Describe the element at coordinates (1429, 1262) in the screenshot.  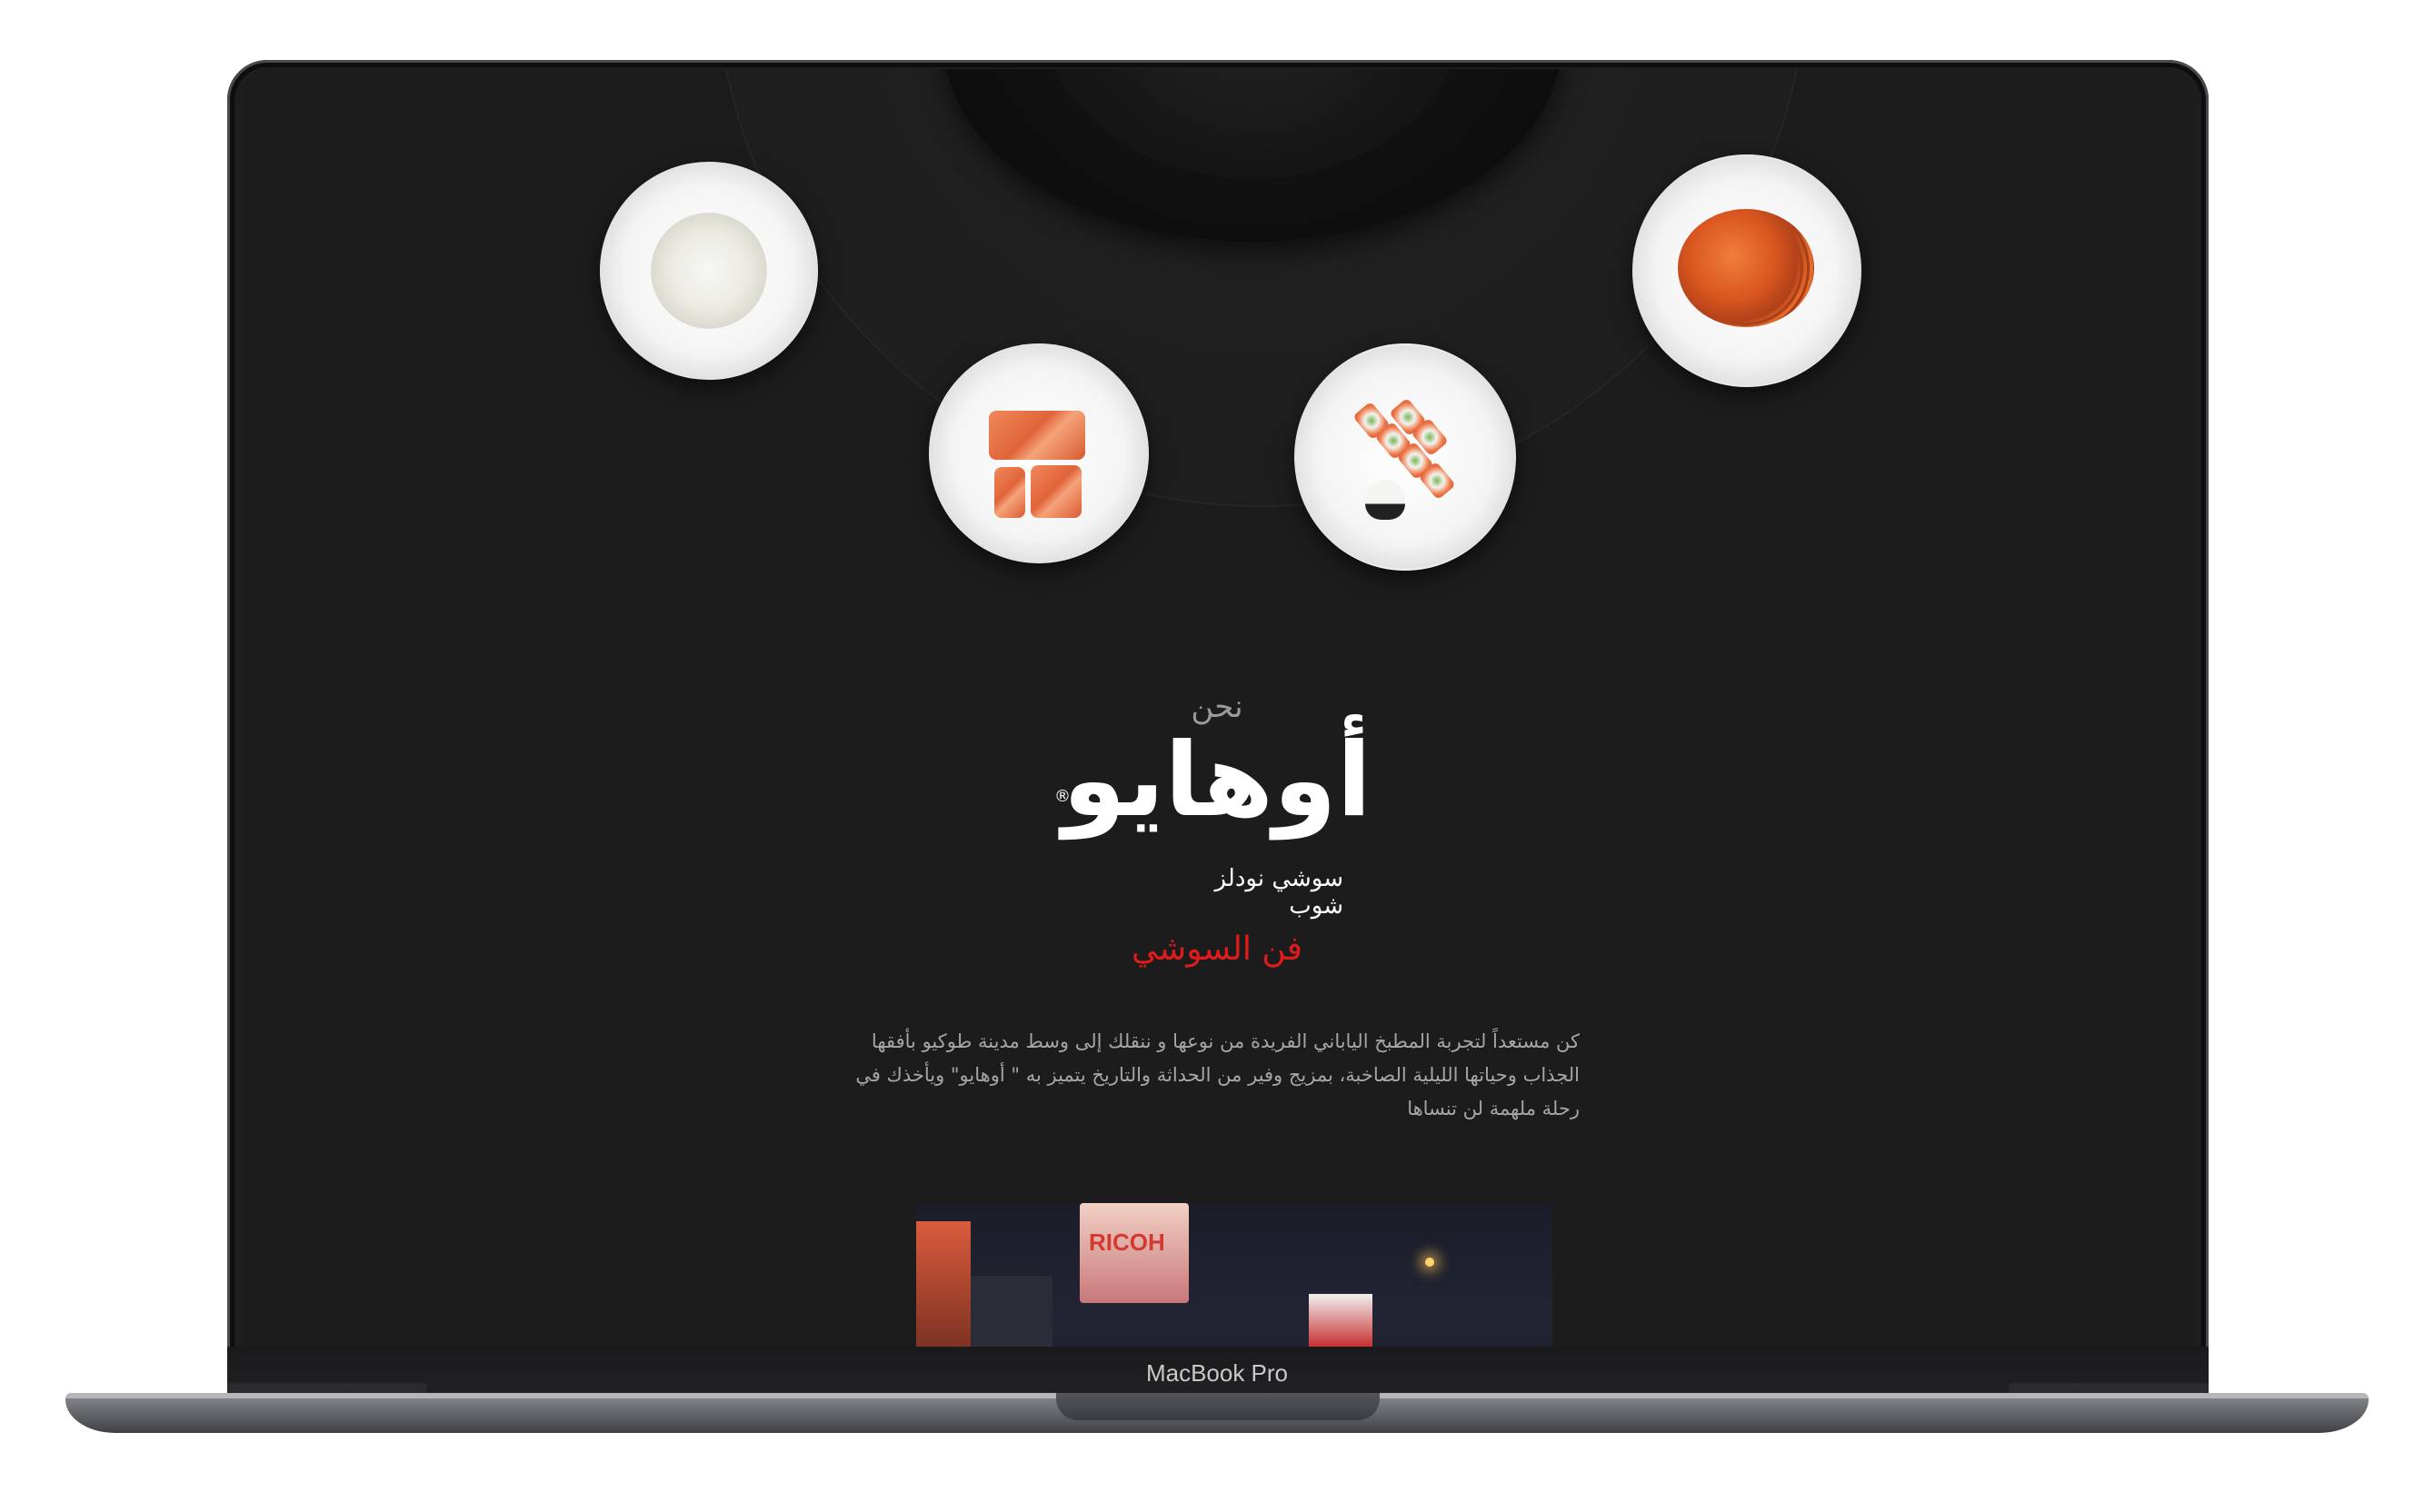
I see `street-lamp` at that location.